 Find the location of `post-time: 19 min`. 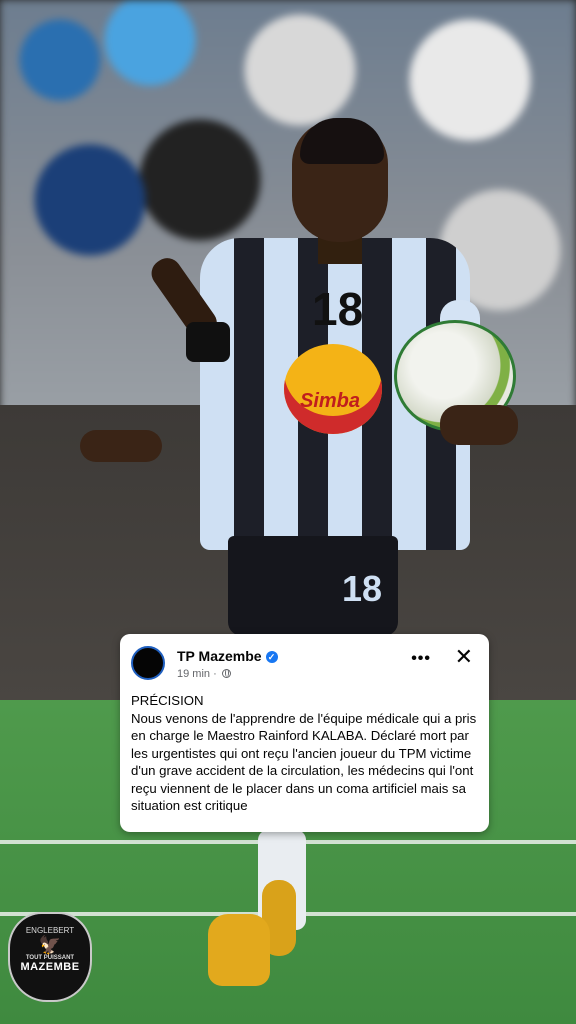

post-time: 19 min is located at coordinates (193, 674).